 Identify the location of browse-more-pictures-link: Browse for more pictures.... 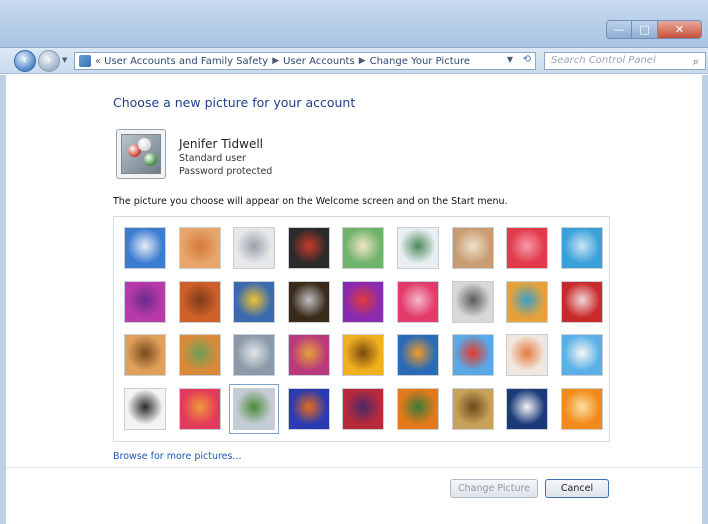
(177, 456).